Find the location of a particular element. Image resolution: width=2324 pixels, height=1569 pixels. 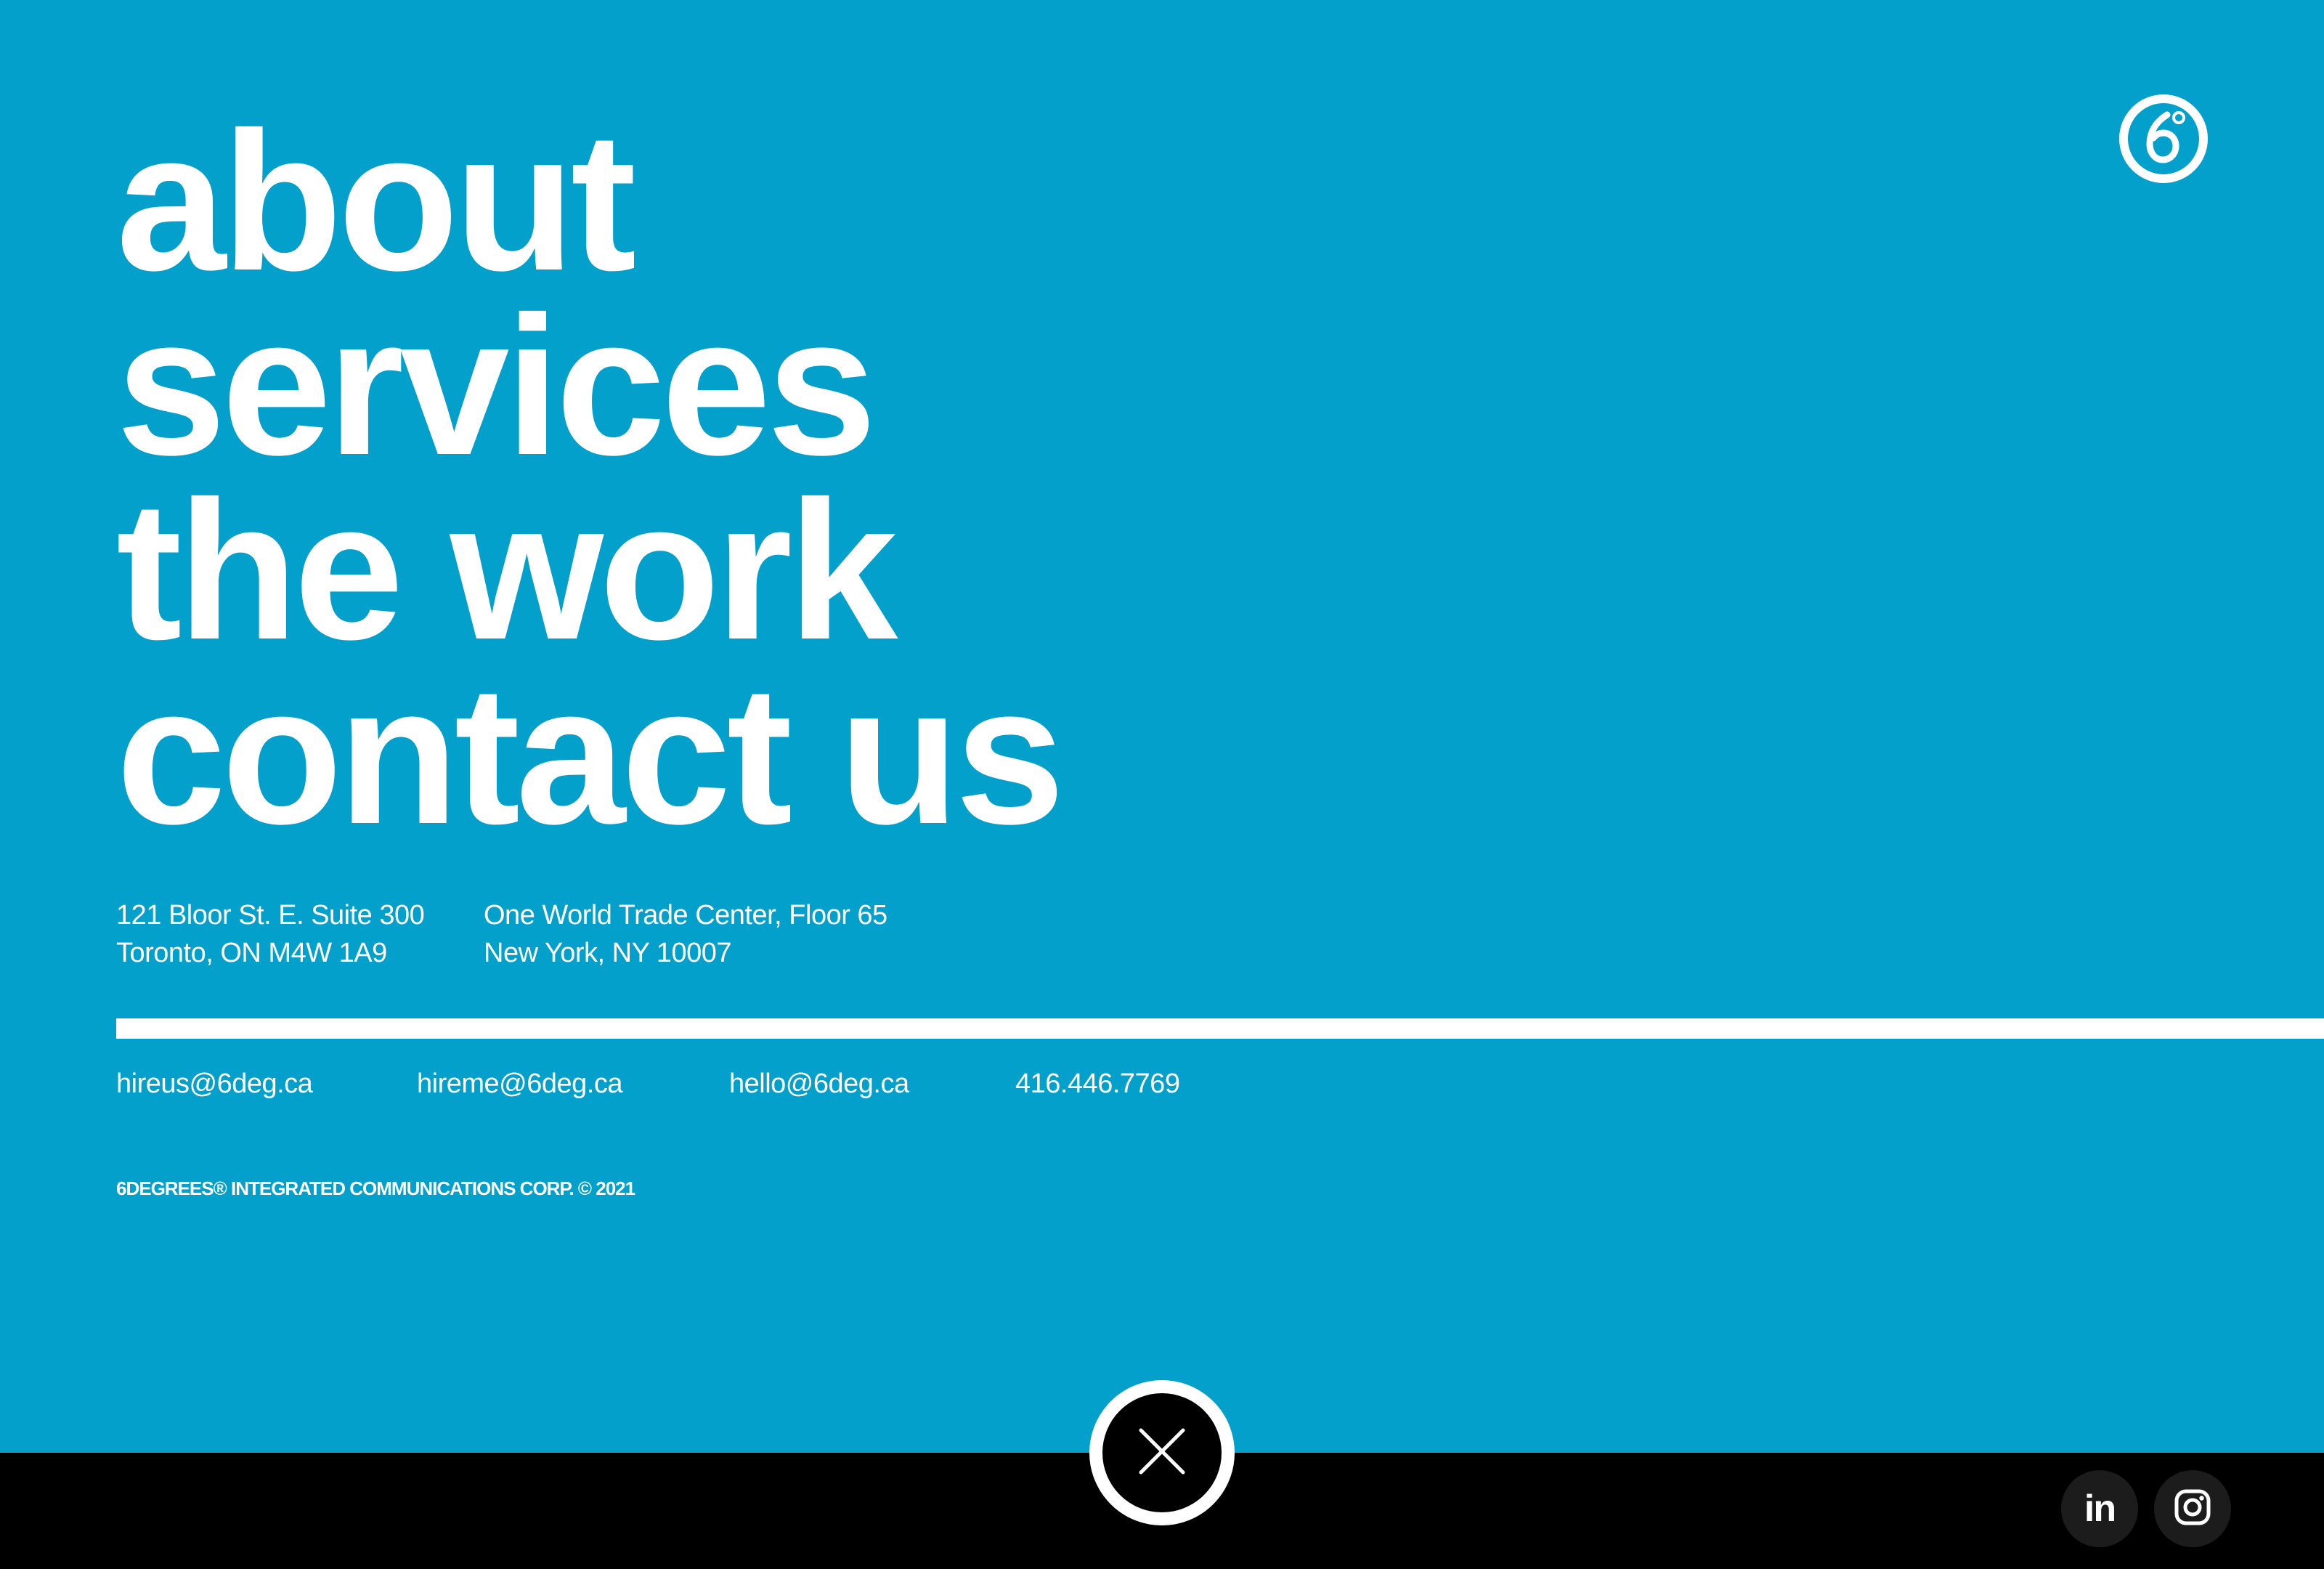

instagram-button is located at coordinates (2192, 1508).